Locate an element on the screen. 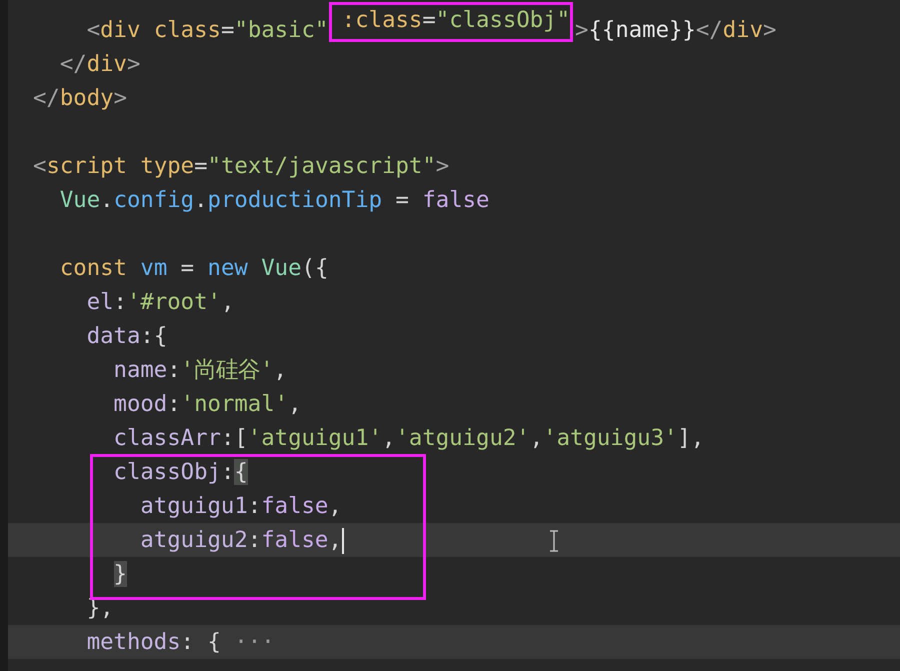  code-token: type is located at coordinates (167, 166).